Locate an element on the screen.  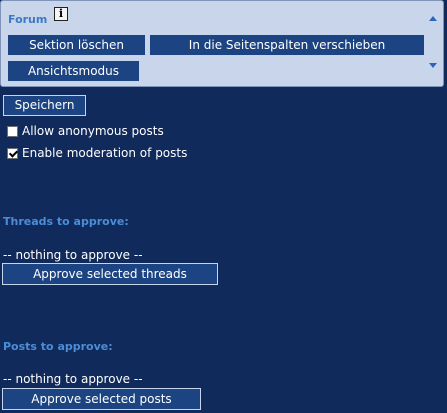
view-mode-button: Ansichtsmodus is located at coordinates (73, 71).